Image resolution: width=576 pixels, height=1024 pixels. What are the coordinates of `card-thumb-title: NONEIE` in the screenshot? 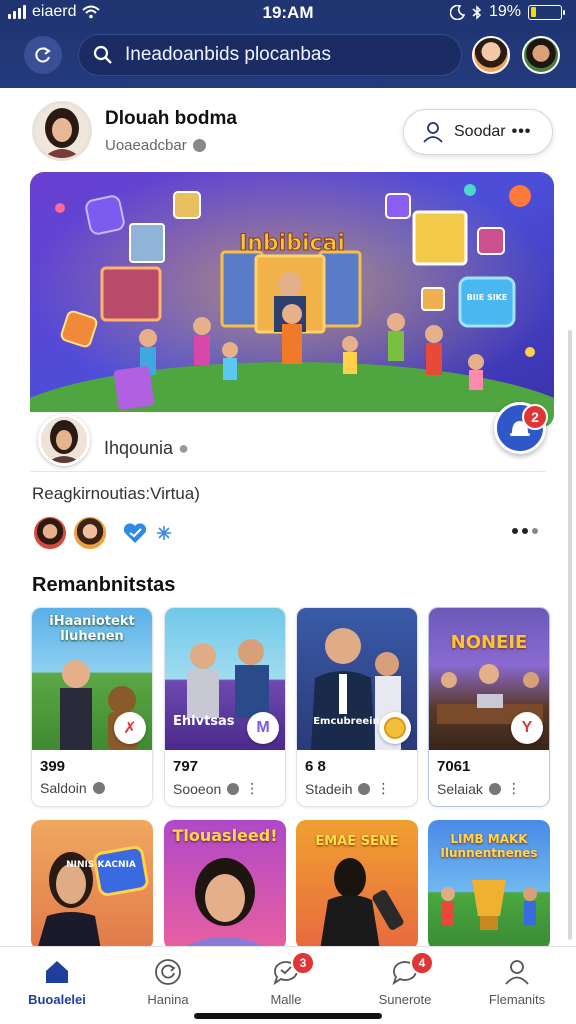 It's located at (489, 642).